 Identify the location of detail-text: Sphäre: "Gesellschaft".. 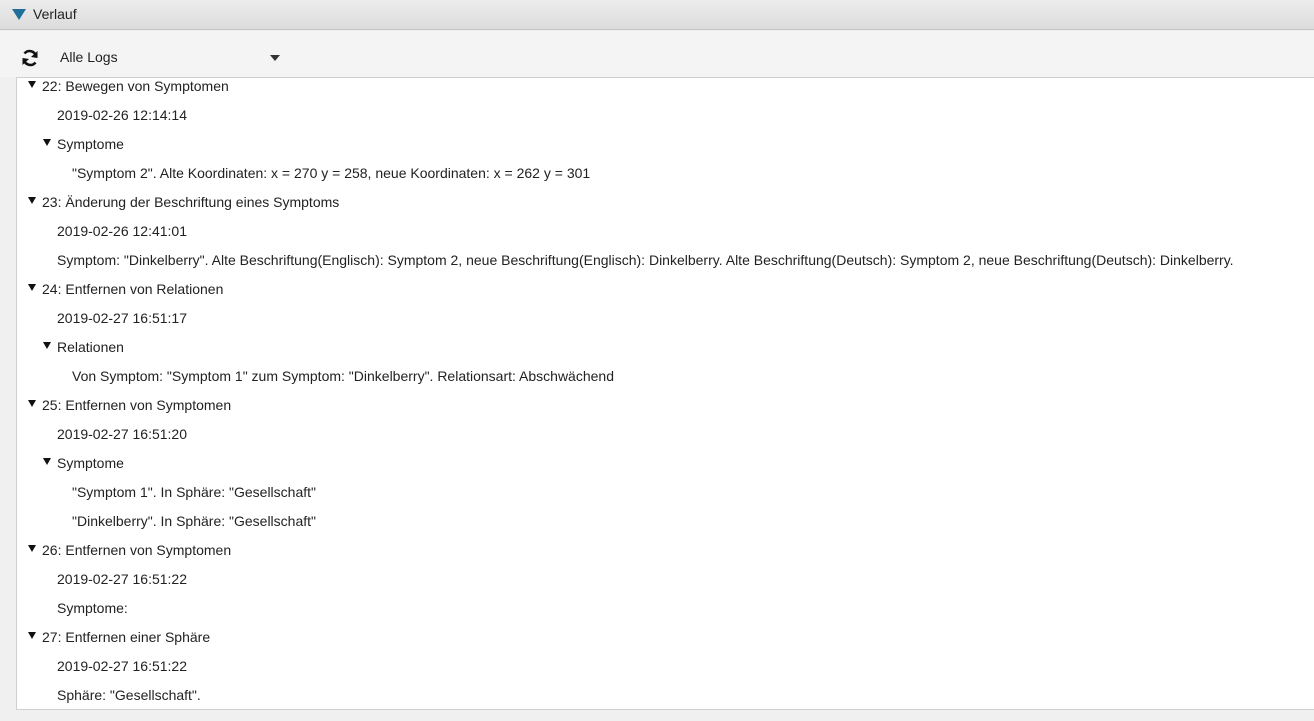
(129, 695).